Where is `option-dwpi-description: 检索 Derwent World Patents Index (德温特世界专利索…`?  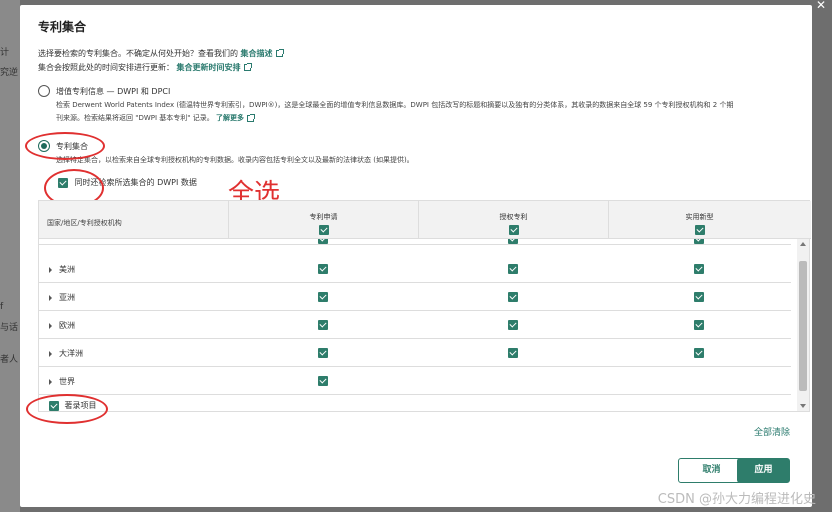
option-dwpi-description: 检索 Derwent World Patents Index (德温特世界专利索… is located at coordinates (421, 112).